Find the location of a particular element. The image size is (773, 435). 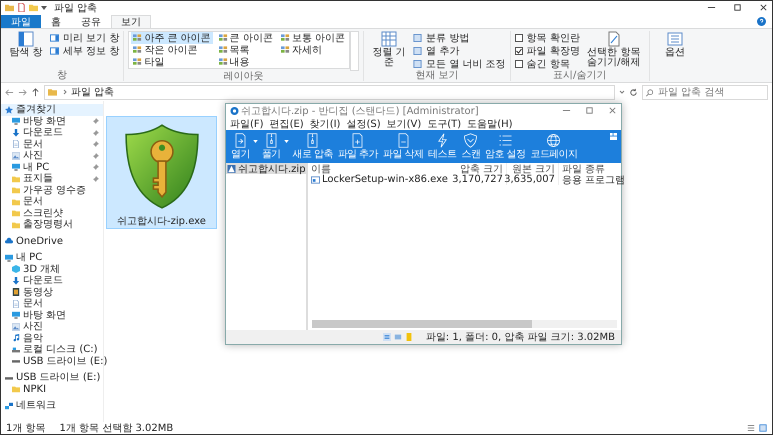

checkbox: 파일 확장명 is located at coordinates (547, 50).